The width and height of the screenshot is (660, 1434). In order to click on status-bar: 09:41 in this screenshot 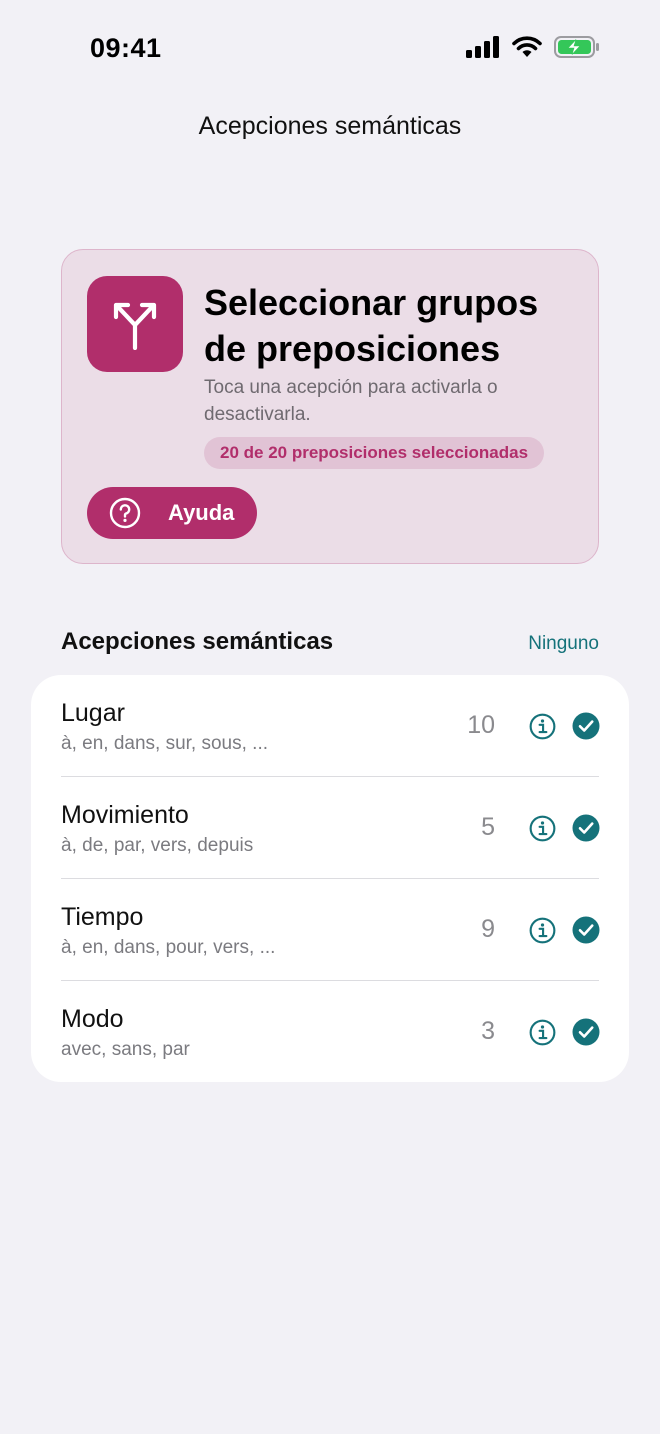, I will do `click(330, 48)`.